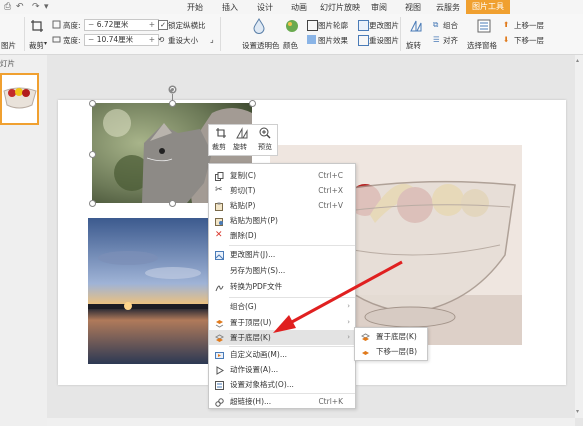 Image resolution: width=583 pixels, height=426 pixels. Describe the element at coordinates (577, 60) in the screenshot. I see `scroll-up-icon: ▴` at that location.